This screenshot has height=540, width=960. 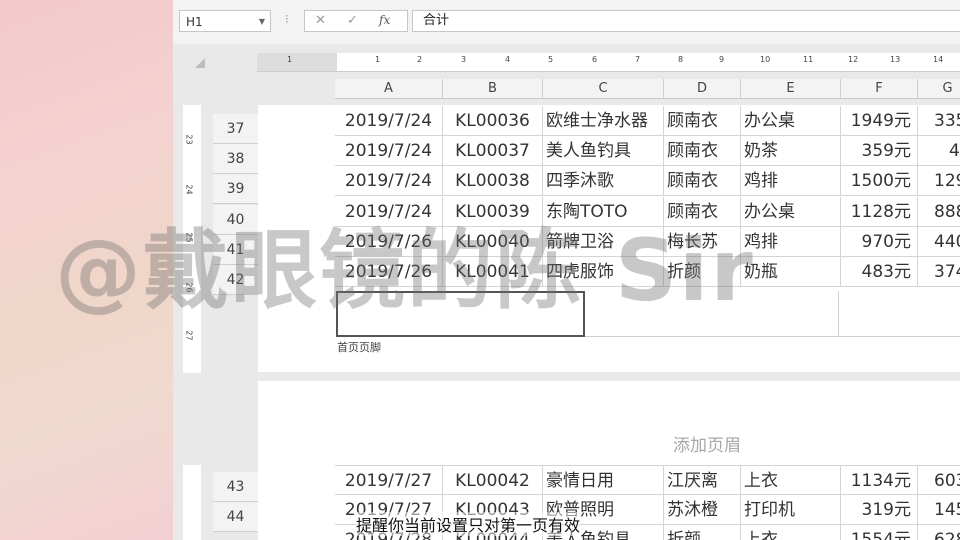 I want to click on cell-id: KL00040, so click(x=493, y=242).